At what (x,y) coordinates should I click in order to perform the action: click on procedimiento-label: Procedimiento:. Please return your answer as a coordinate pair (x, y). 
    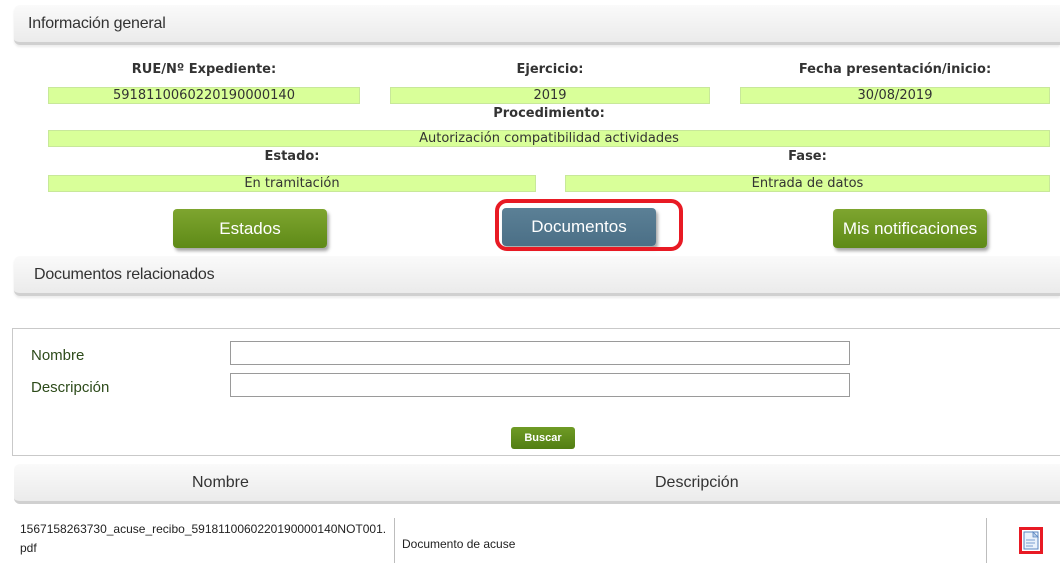
    Looking at the image, I should click on (549, 113).